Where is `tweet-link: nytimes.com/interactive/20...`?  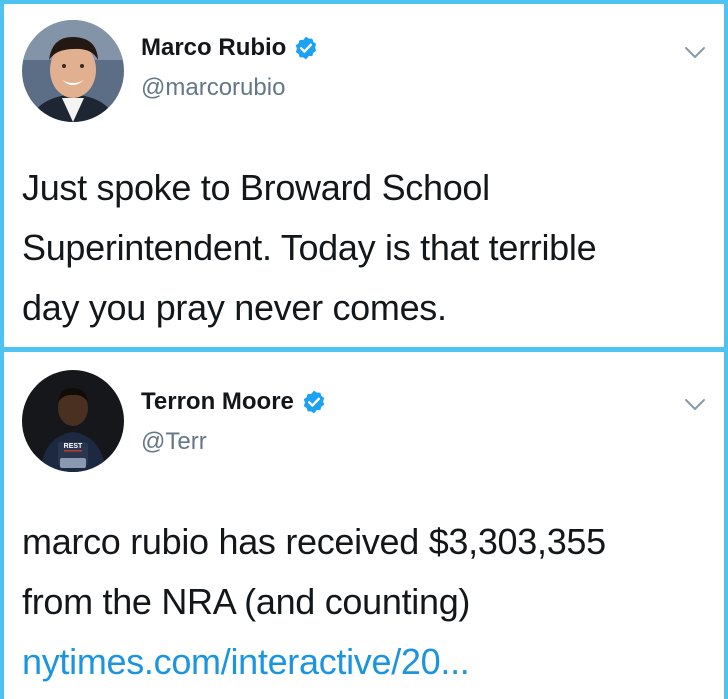
tweet-link: nytimes.com/interactive/20... is located at coordinates (364, 662).